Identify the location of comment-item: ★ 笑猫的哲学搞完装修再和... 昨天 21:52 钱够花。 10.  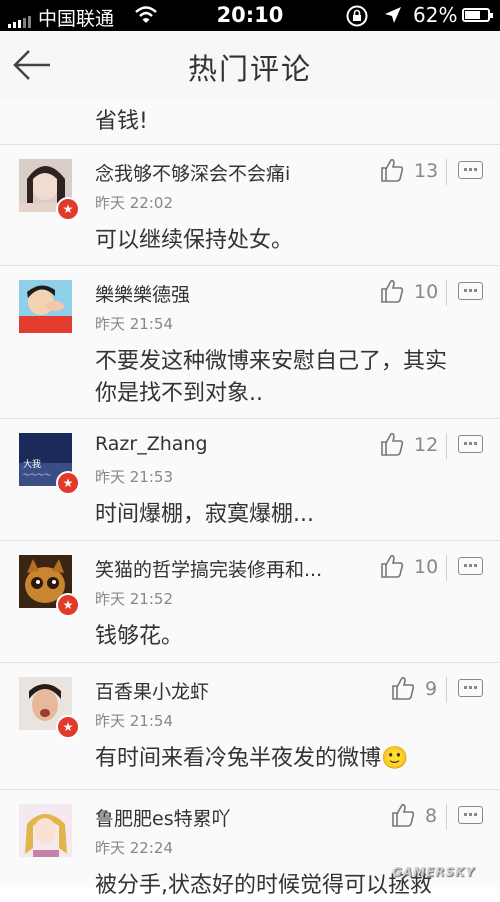
(250, 602).